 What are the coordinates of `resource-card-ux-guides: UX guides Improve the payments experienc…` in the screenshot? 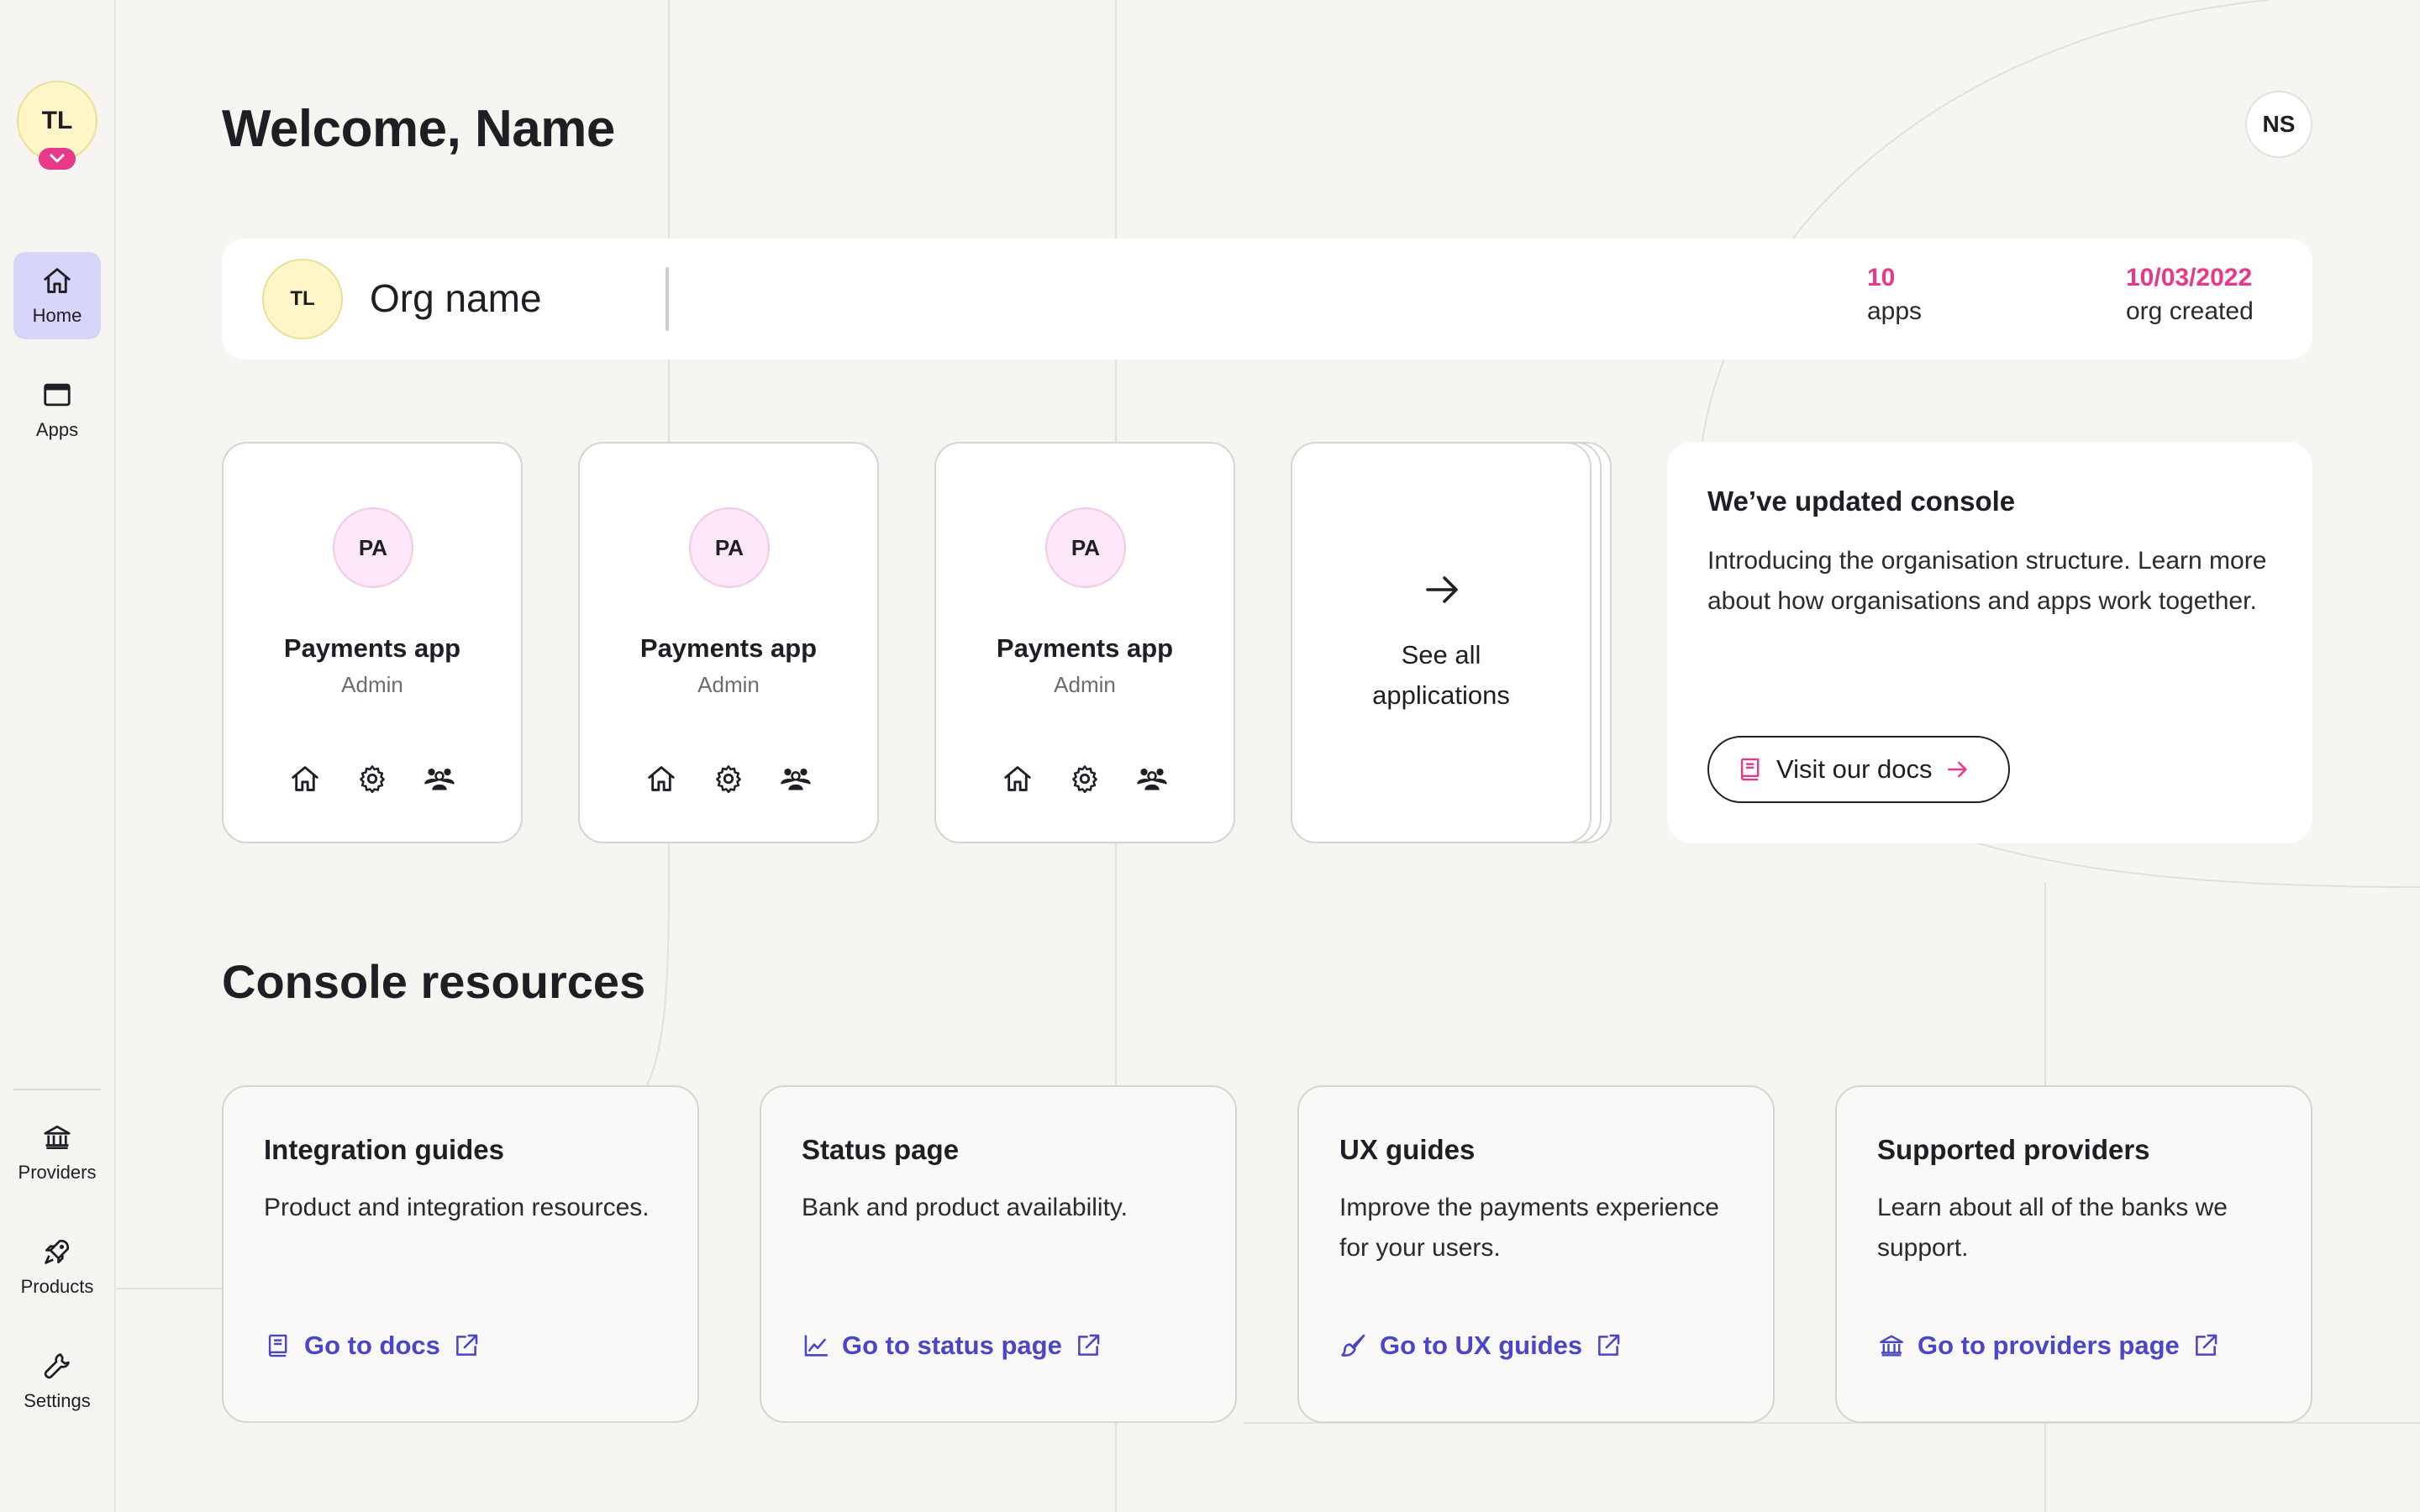 It's located at (1536, 1254).